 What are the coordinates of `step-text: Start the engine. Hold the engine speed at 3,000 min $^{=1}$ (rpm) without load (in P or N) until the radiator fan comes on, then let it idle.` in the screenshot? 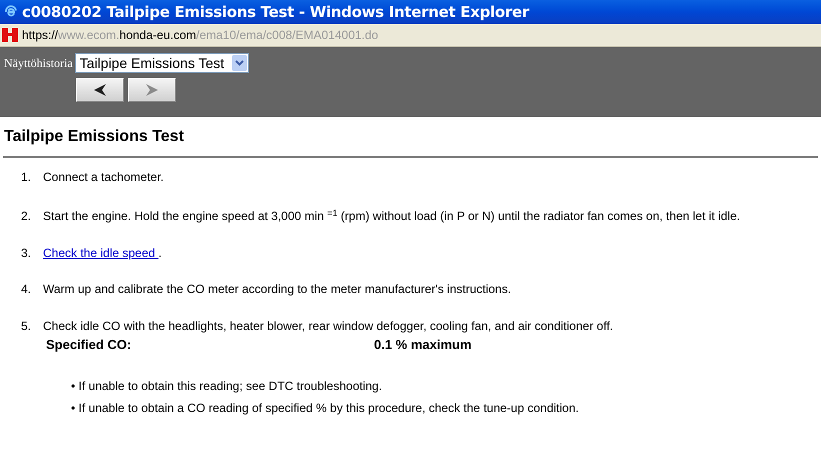 It's located at (391, 216).